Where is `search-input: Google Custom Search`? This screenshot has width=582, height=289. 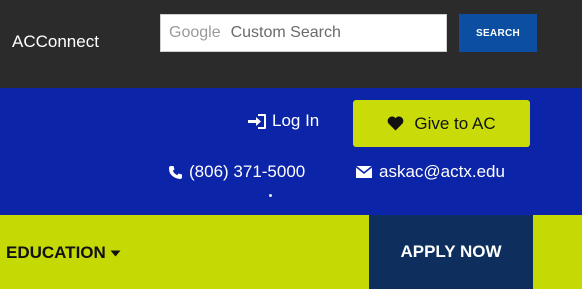
search-input: Google Custom Search is located at coordinates (303, 33).